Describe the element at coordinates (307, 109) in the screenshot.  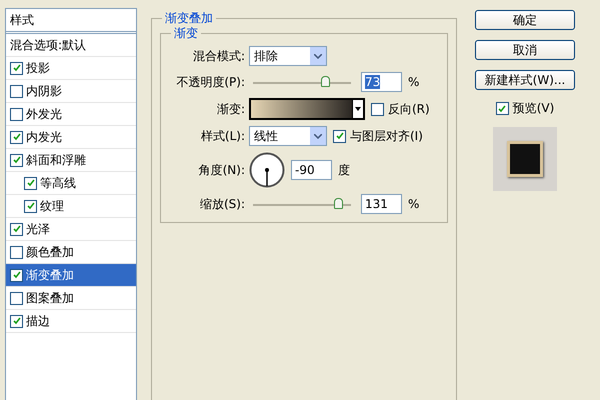
I see `gradient-picker` at that location.